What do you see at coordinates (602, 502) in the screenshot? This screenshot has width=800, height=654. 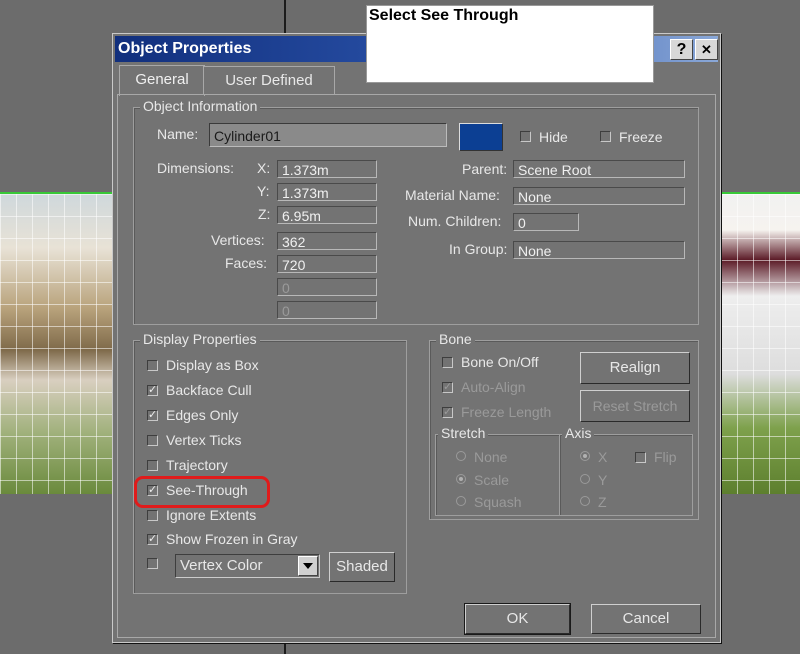 I see `axis-z-label: Z` at bounding box center [602, 502].